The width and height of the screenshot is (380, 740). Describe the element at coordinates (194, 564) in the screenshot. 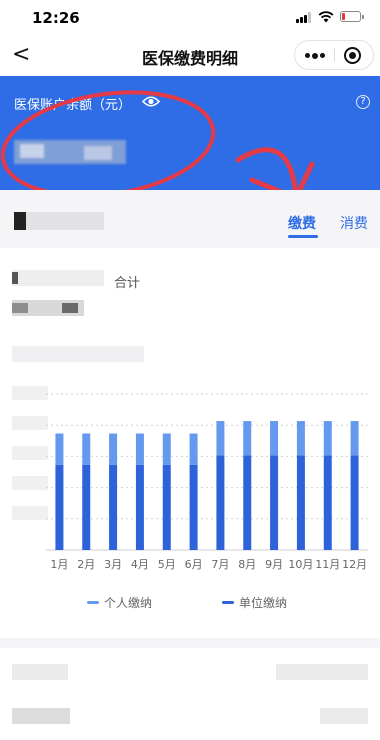

I see `x-tick-label: 6月` at that location.